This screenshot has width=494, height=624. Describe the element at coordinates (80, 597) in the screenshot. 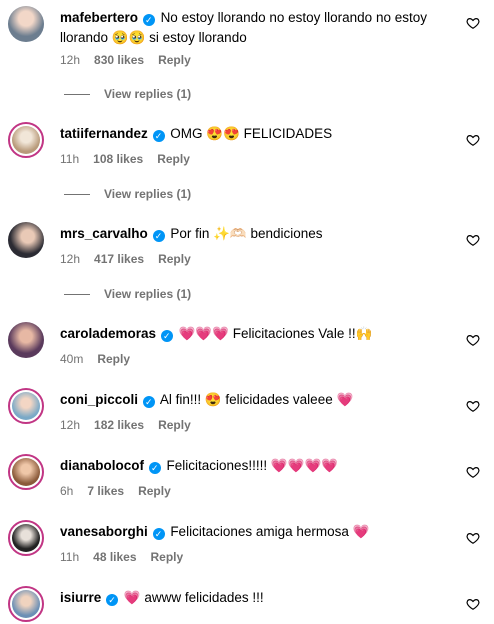

I see `username: isiurre` at that location.